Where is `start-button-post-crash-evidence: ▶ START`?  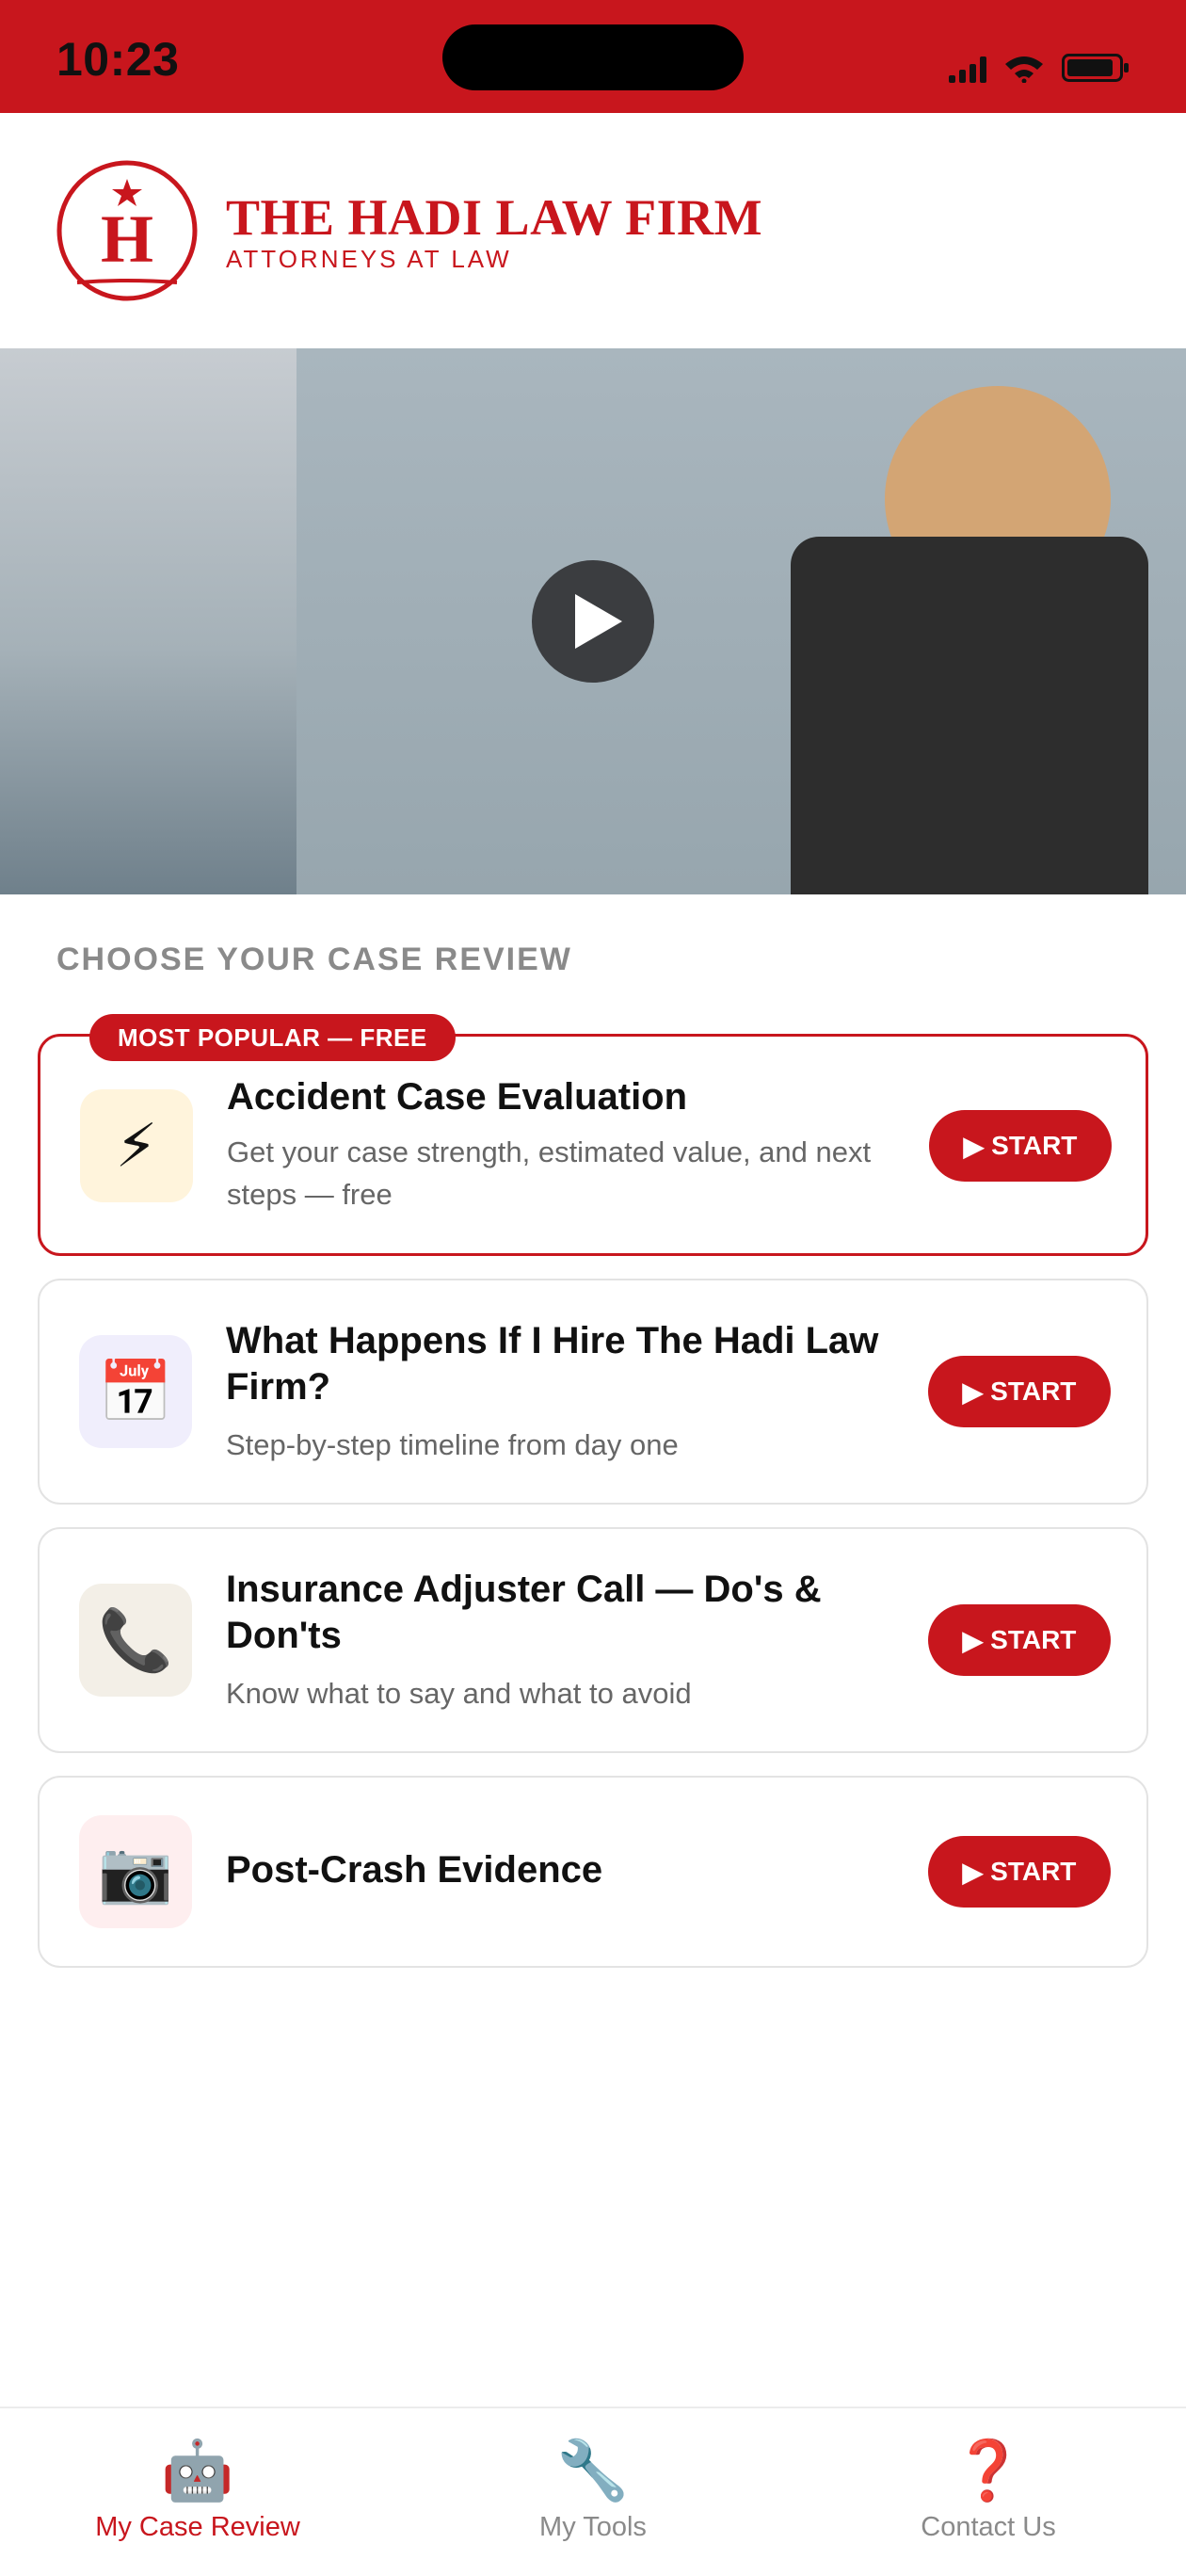
start-button-post-crash-evidence: ▶ START is located at coordinates (1019, 1872).